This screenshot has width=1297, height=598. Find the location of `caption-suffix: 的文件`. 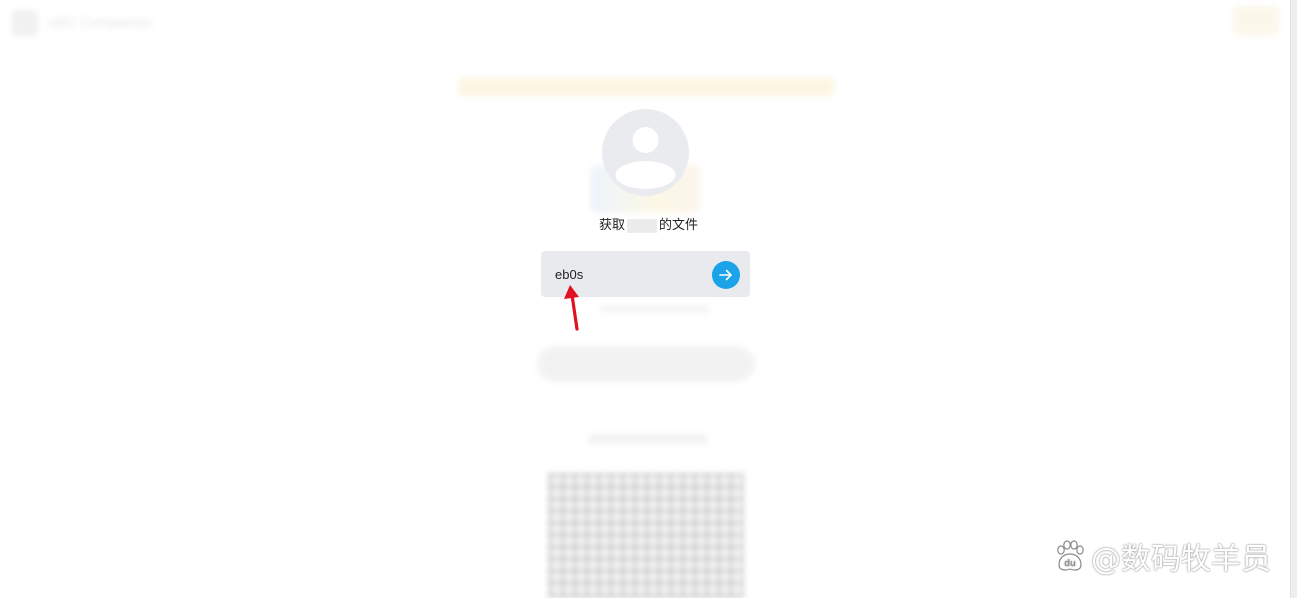

caption-suffix: 的文件 is located at coordinates (679, 225).